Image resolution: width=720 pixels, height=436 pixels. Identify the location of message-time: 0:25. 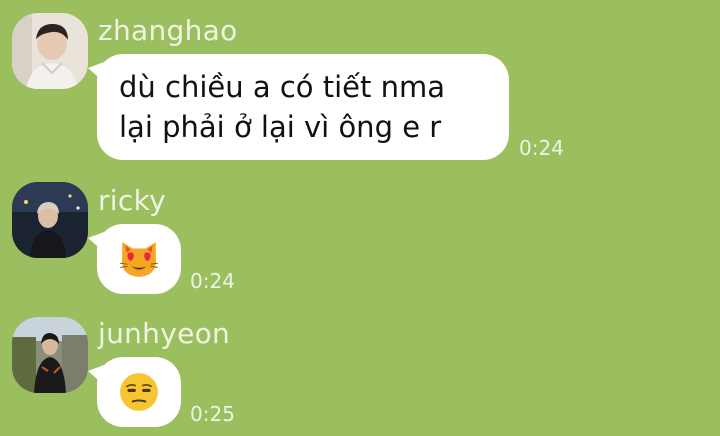
(212, 414).